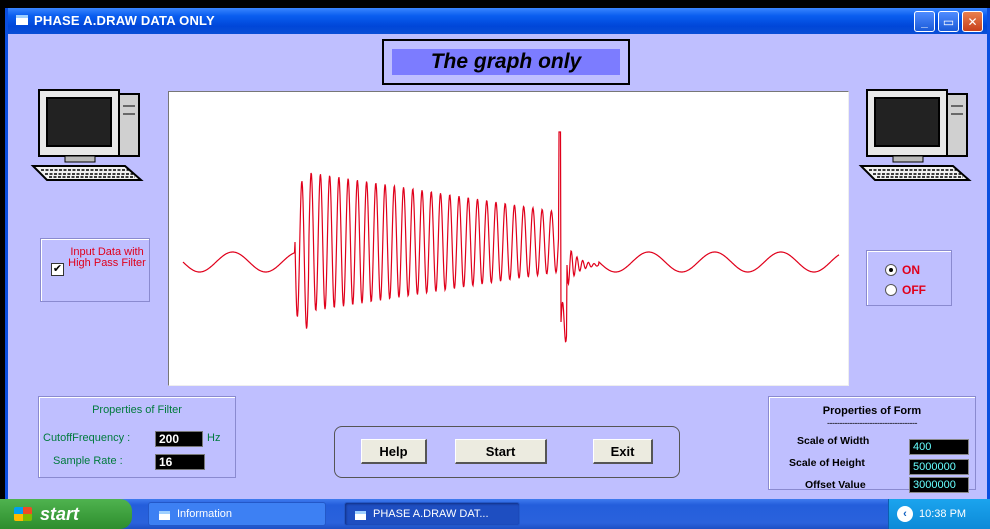 This screenshot has height=529, width=990. Describe the element at coordinates (891, 270) in the screenshot. I see `on-radio` at that location.